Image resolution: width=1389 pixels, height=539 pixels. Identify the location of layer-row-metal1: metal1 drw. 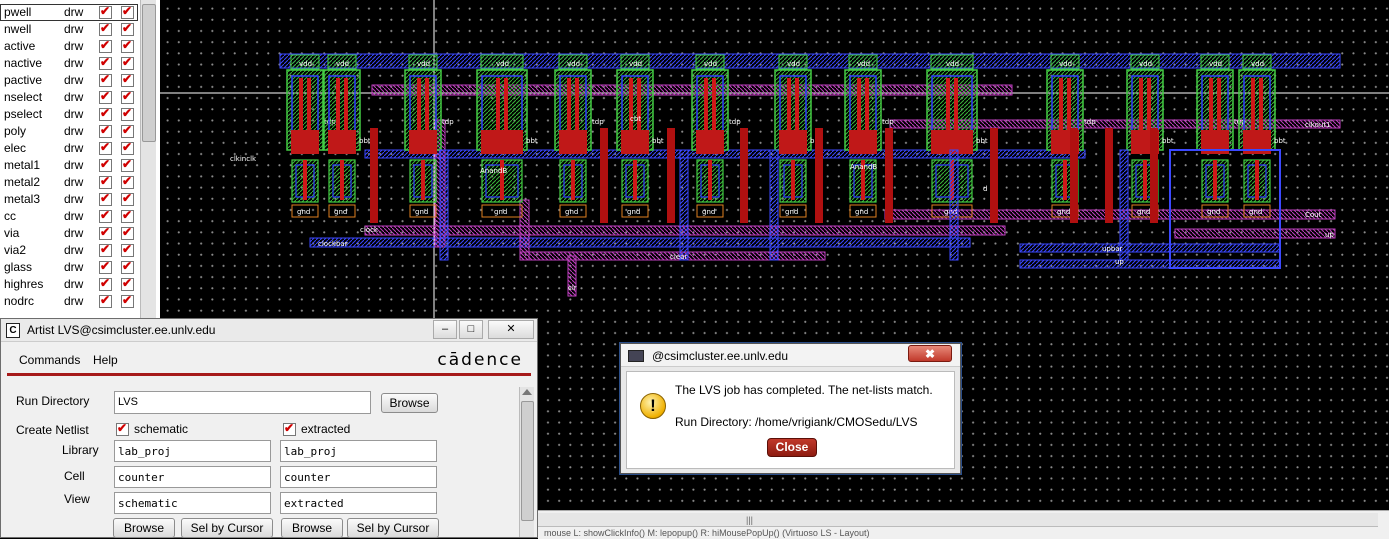
(69, 165).